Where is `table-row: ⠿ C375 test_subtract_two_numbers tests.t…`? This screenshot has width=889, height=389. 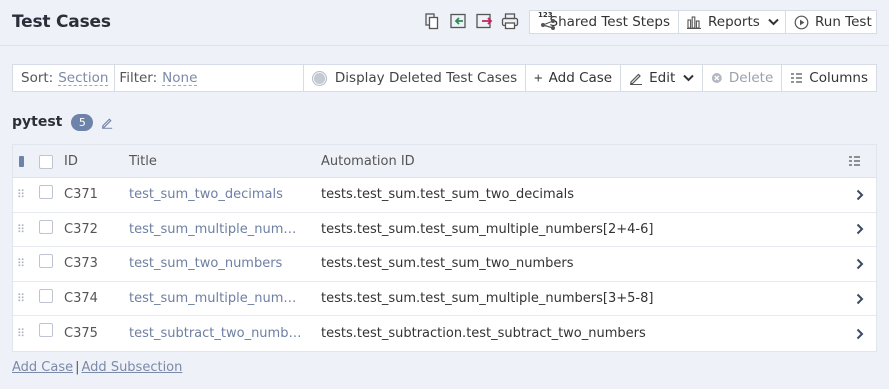 table-row: ⠿ C375 test_subtract_two_numbers tests.t… is located at coordinates (444, 333).